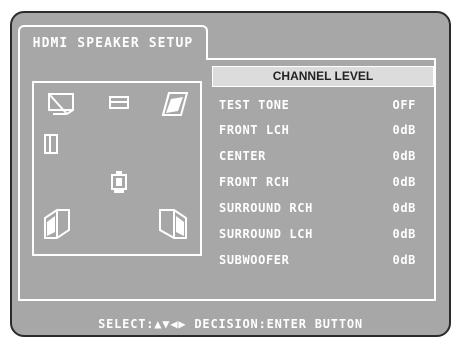 The height and width of the screenshot is (348, 461). What do you see at coordinates (266, 234) in the screenshot?
I see `row-label-surround-lch: SURROUND LCH` at bounding box center [266, 234].